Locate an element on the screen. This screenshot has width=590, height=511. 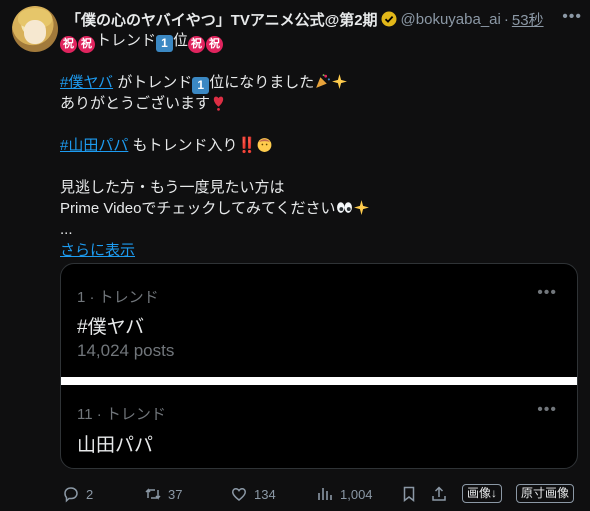
display-name: 「僕の心のヤバイやつ」TVアニメ公式@第2期 is located at coordinates (222, 19).